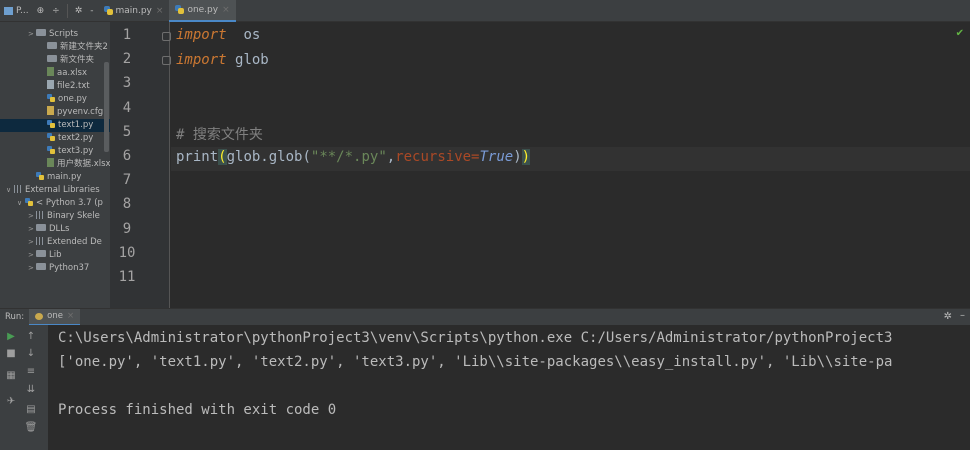  What do you see at coordinates (31, 337) in the screenshot?
I see `up-arrow-icon: ↑` at bounding box center [31, 337].